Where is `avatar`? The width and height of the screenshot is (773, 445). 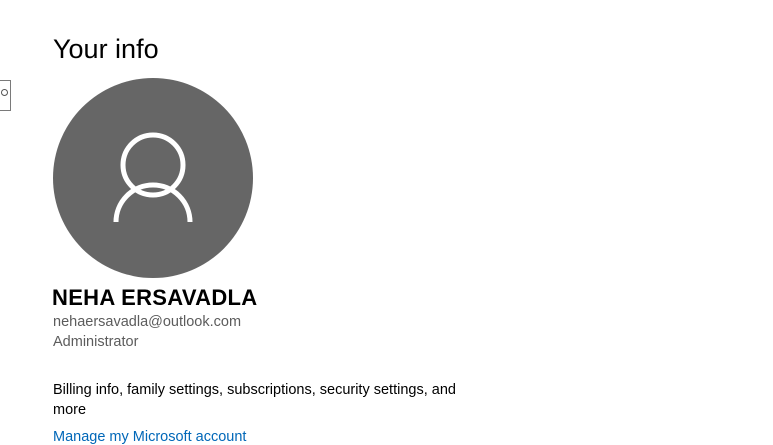 avatar is located at coordinates (153, 178).